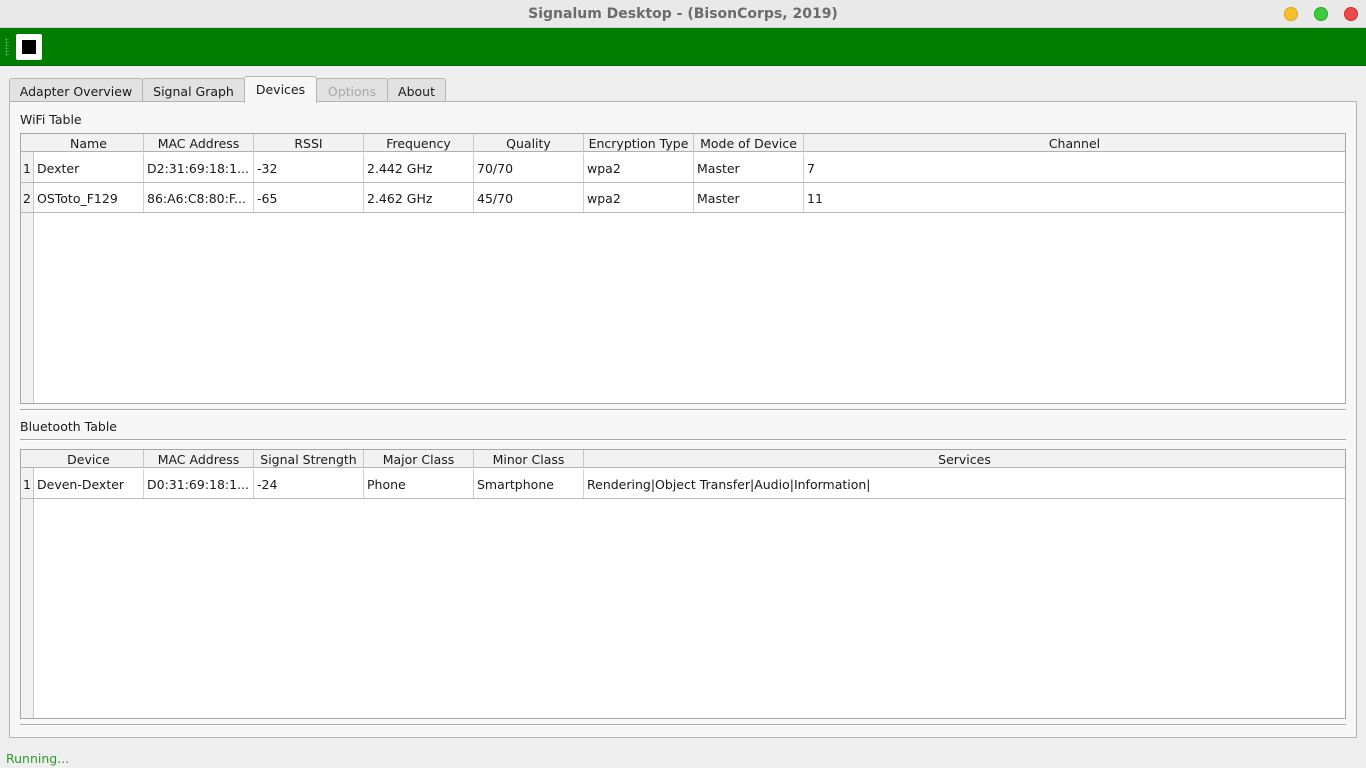 This screenshot has height=768, width=1366. I want to click on wifi-cell-quality: 70/70, so click(529, 167).